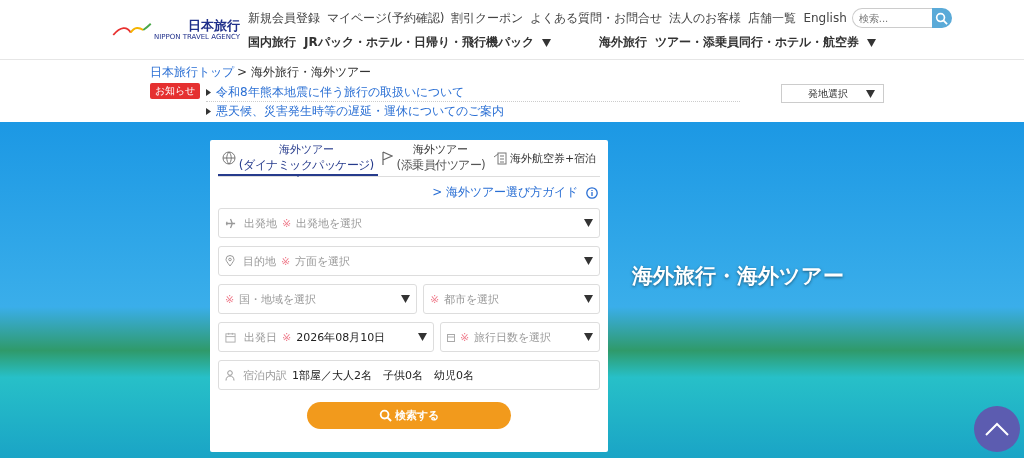 This screenshot has width=1024, height=458. What do you see at coordinates (326, 337) in the screenshot?
I see `select-field: 出発日 ※ 2026年08月10日` at bounding box center [326, 337].